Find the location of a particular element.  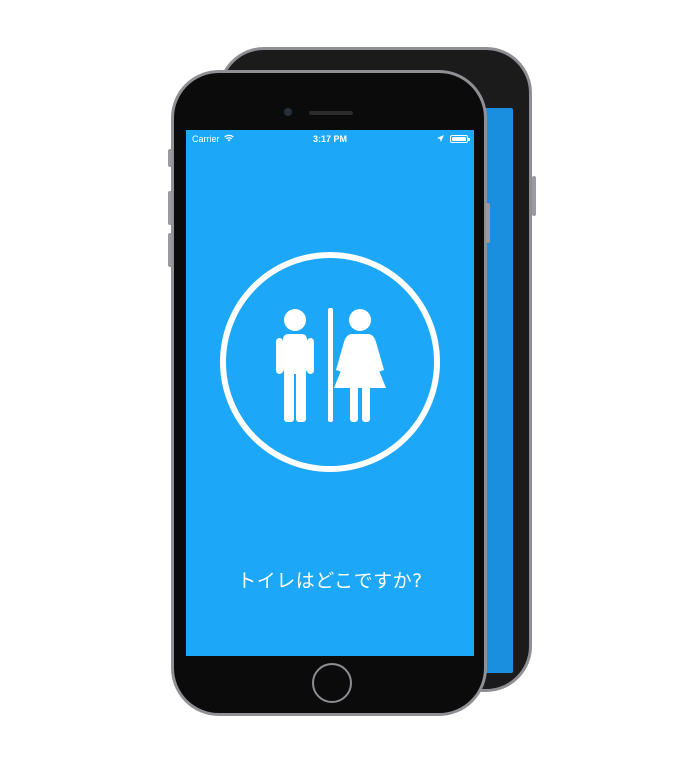

battery-icon is located at coordinates (460, 139).